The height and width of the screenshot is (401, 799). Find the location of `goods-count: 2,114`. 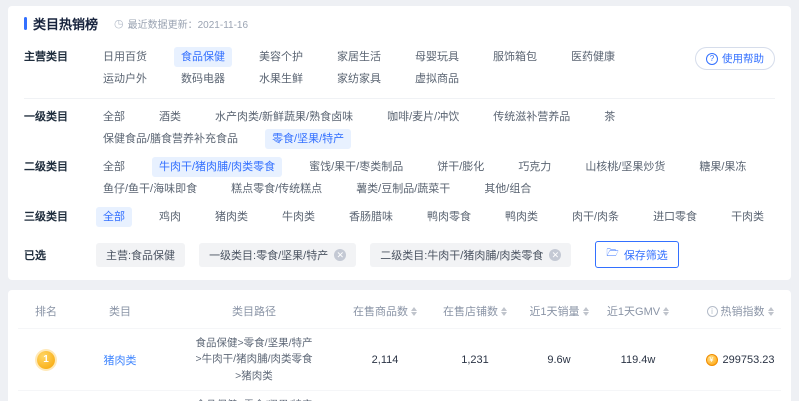

goods-count: 2,114 is located at coordinates (385, 359).